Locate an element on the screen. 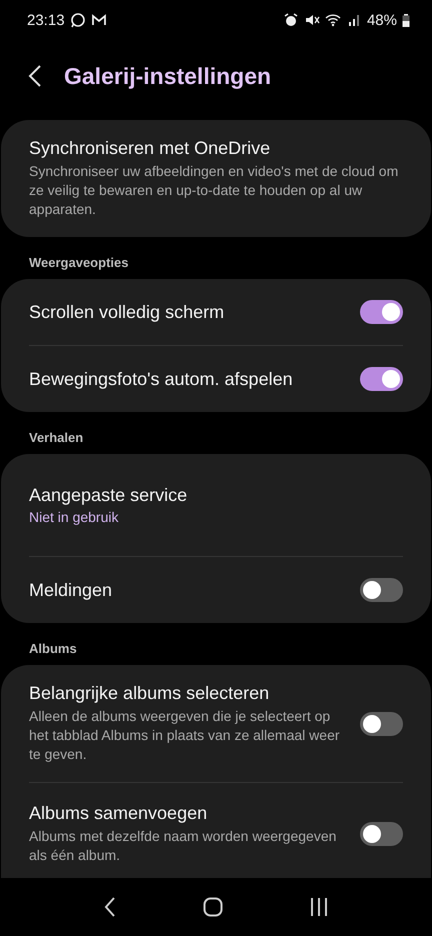 The width and height of the screenshot is (432, 936). section-heading: Albums is located at coordinates (53, 649).